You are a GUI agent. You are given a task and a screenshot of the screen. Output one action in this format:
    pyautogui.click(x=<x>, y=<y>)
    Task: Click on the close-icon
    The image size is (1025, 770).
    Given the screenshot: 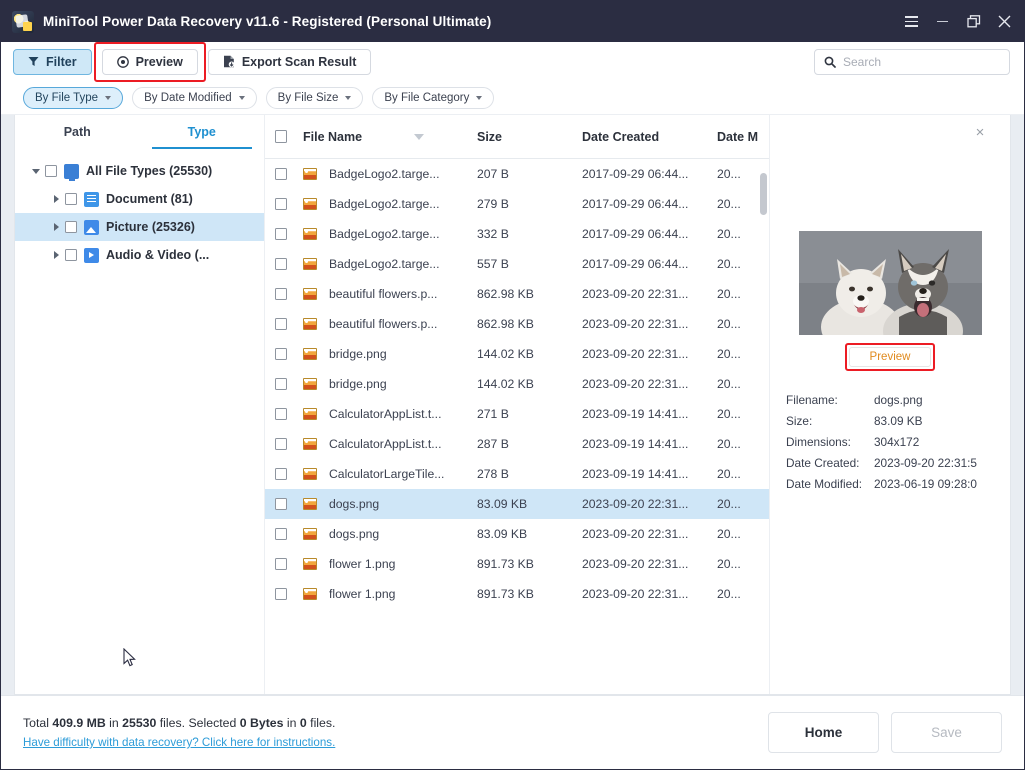 What is the action you would take?
    pyautogui.click(x=1004, y=21)
    